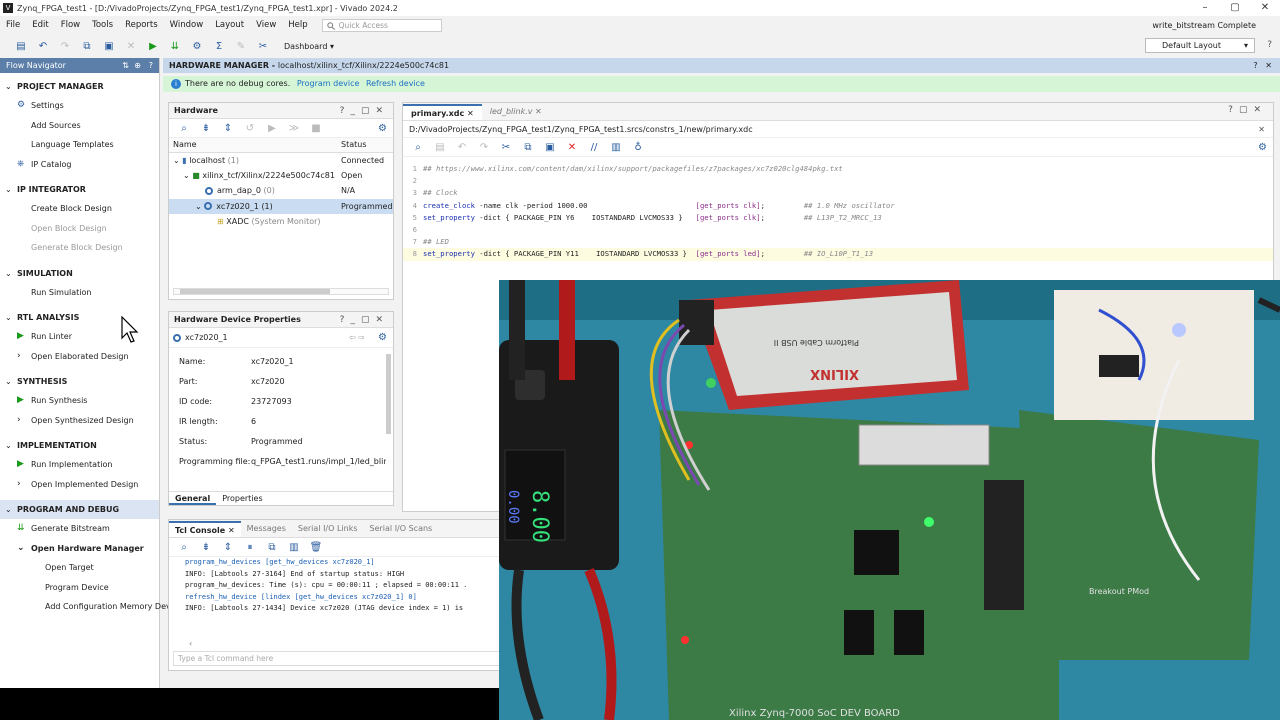  I want to click on tab-messages: Messages, so click(266, 529).